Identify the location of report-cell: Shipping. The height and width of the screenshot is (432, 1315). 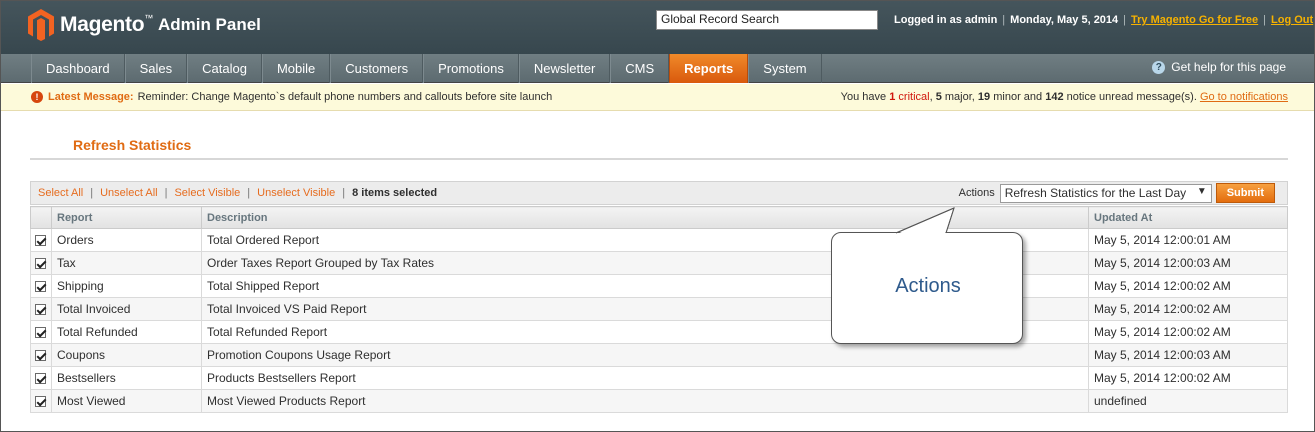
(126, 286).